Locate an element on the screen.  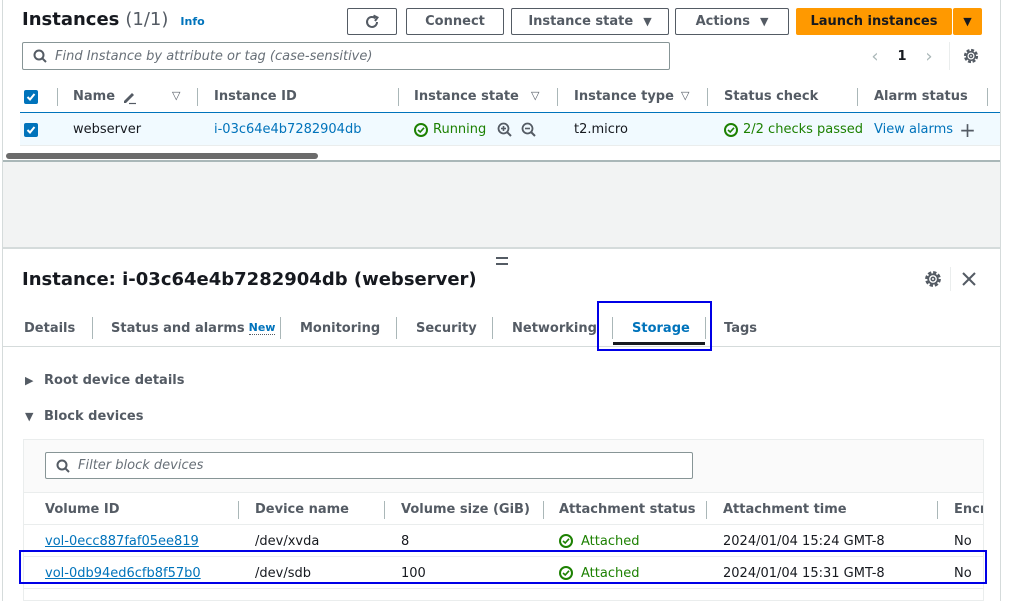
row-checkbox is located at coordinates (31, 129).